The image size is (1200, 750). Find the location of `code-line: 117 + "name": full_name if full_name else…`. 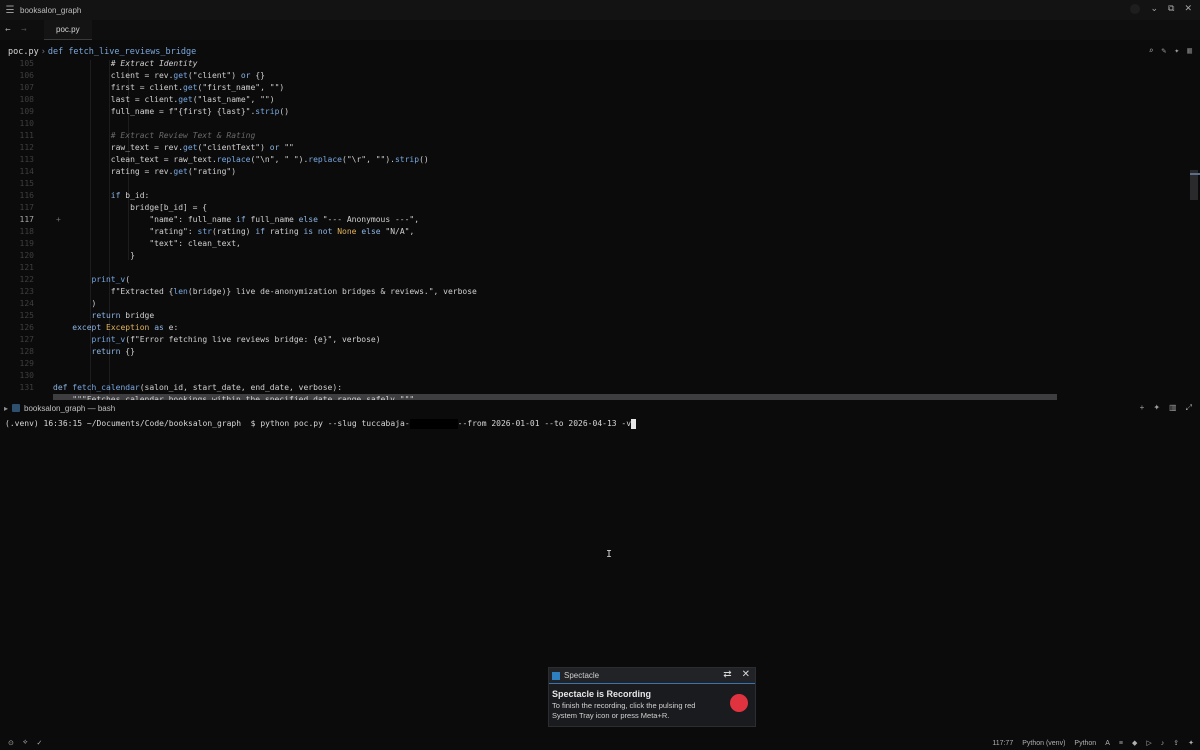

code-line: 117 + "name": full_name if full_name else… is located at coordinates (600, 220).